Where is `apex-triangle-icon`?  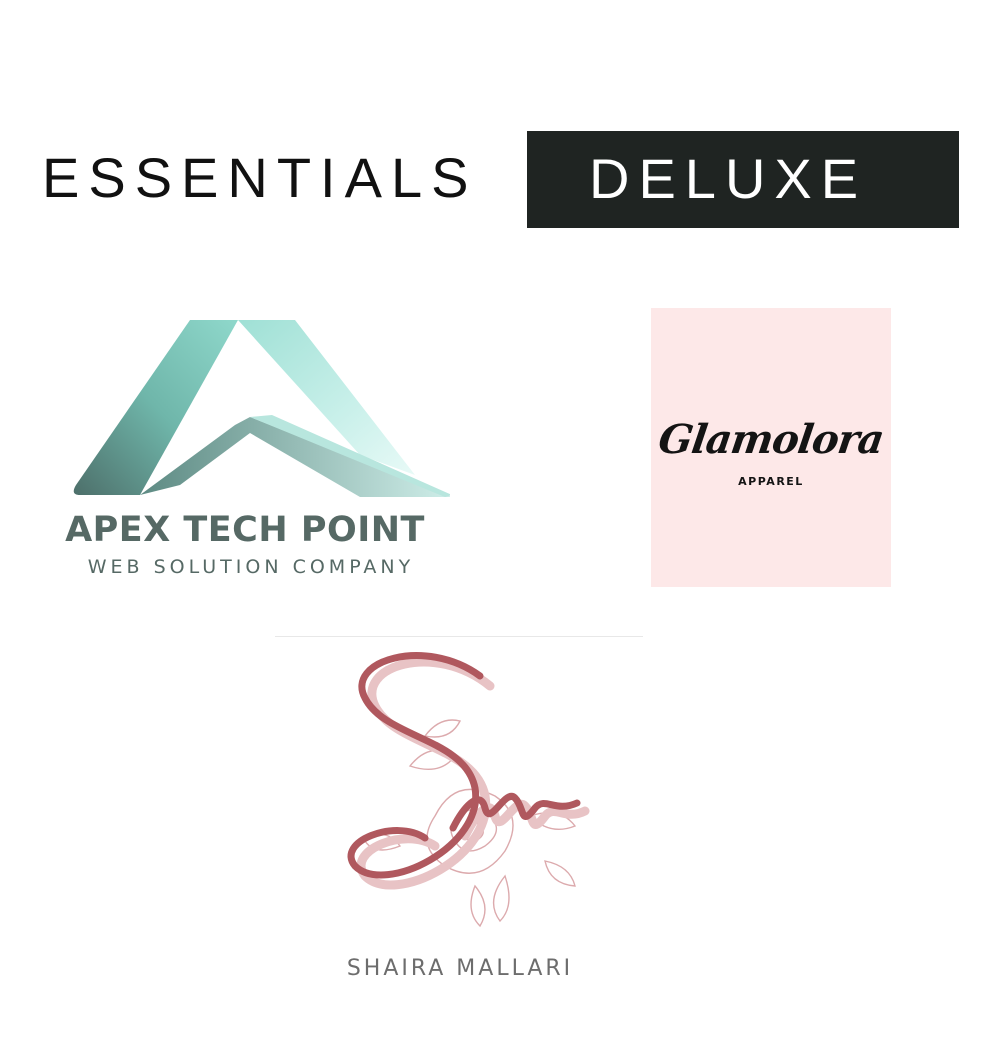
apex-triangle-icon is located at coordinates (261, 408).